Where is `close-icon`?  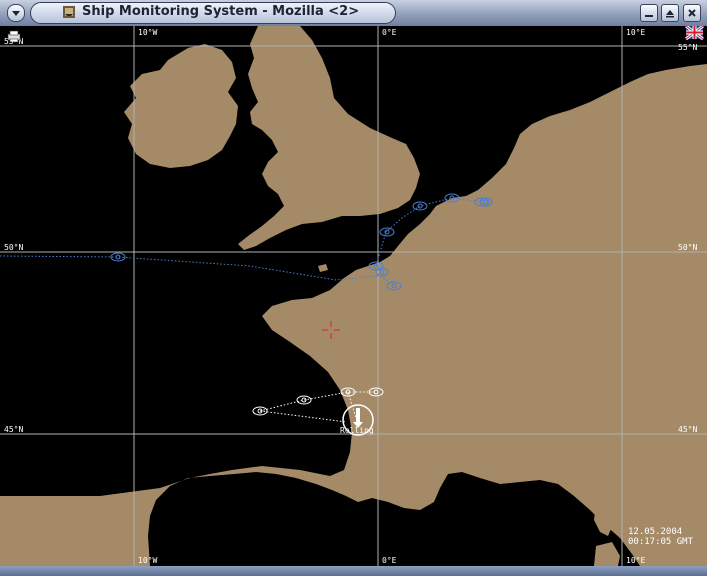
close-icon is located at coordinates (692, 13).